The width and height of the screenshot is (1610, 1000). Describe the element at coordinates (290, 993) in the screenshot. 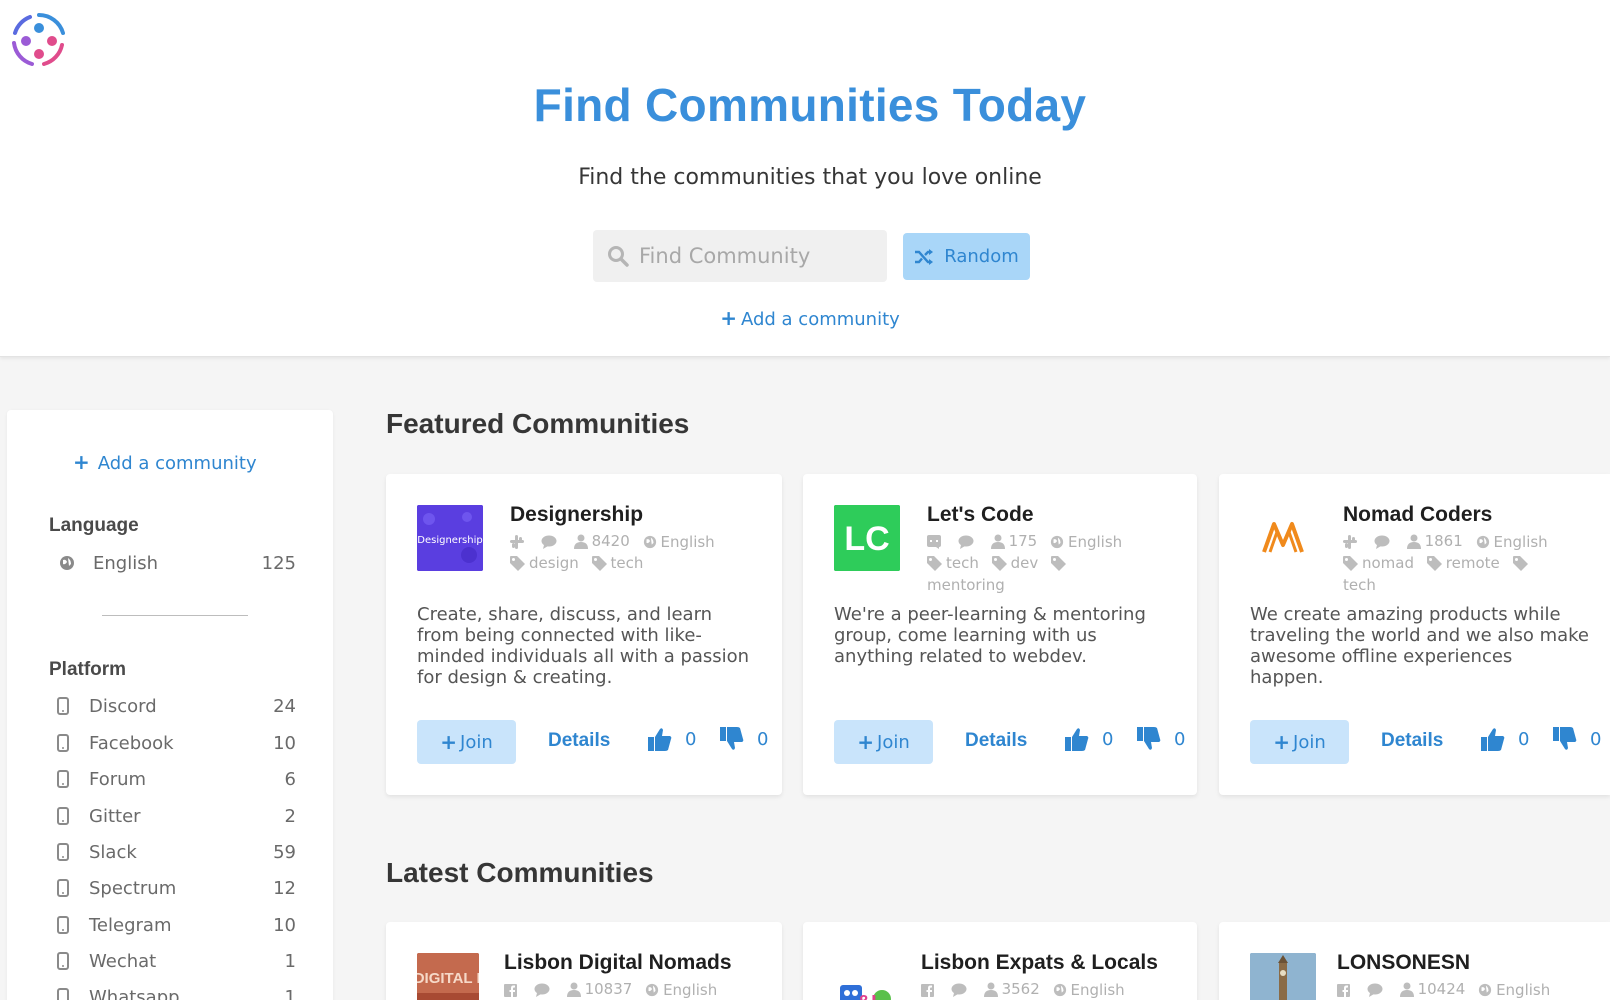

I see `platform-count: 1` at that location.